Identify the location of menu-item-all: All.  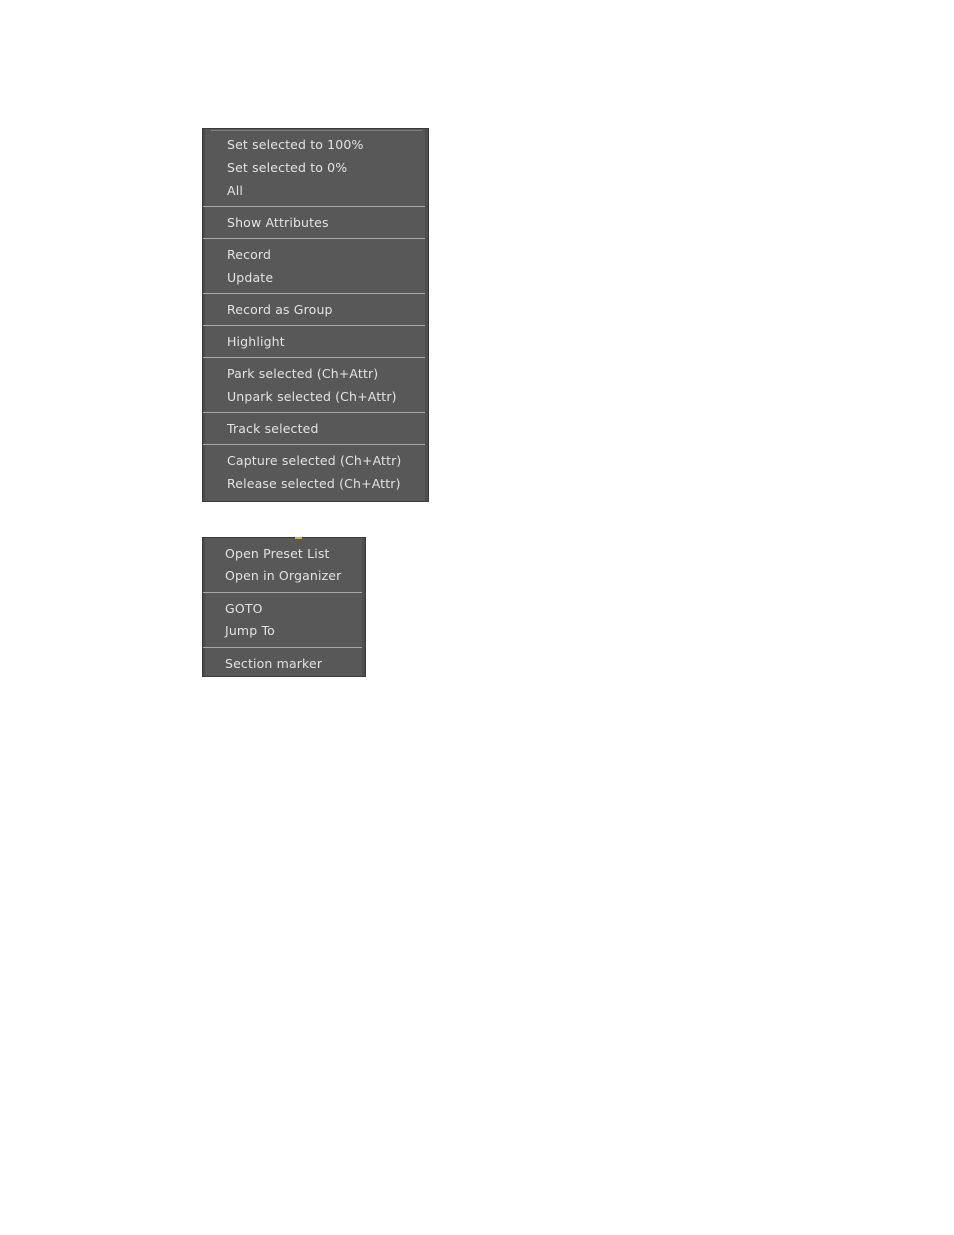
(315, 190).